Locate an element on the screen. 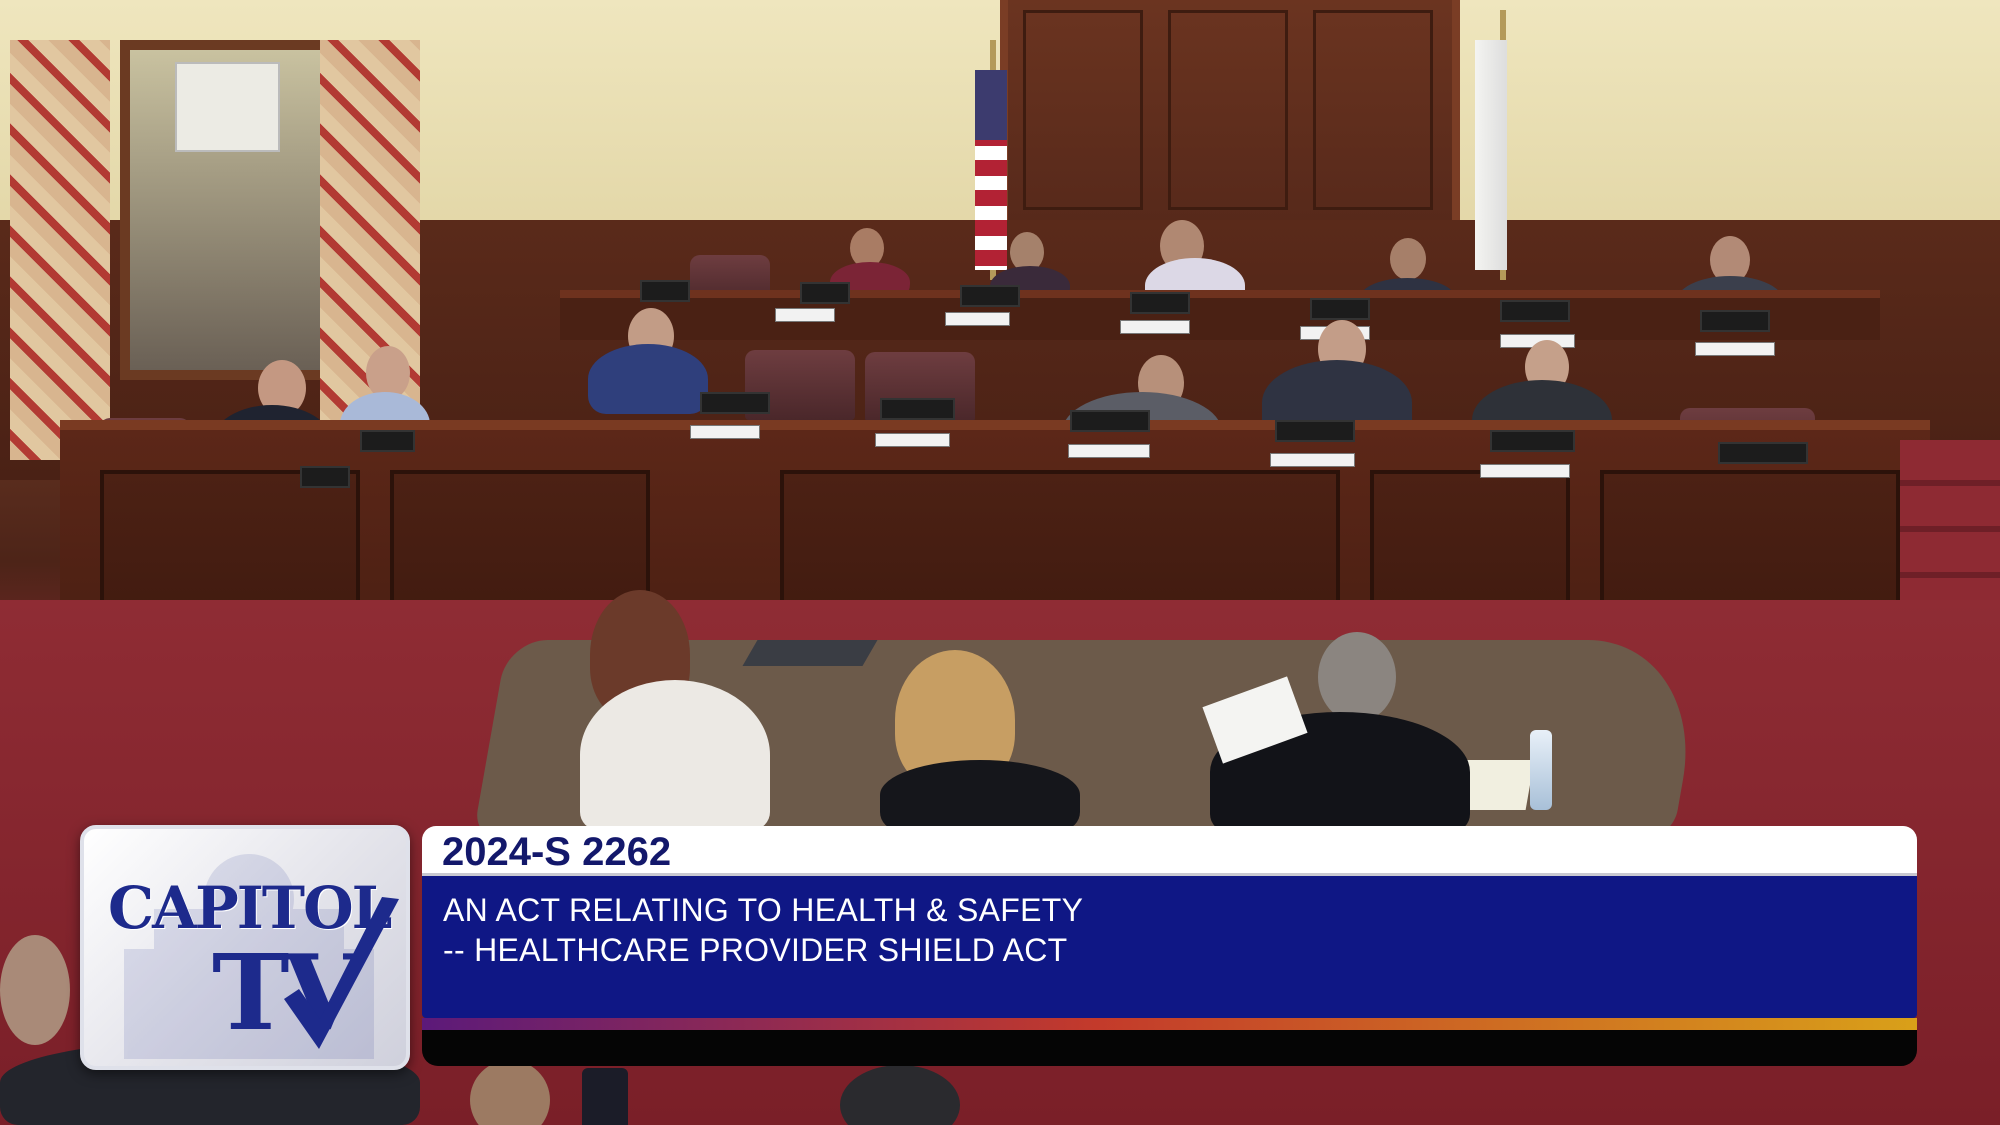  bill-number-bar: 2024-S 2262 is located at coordinates (1169, 851).